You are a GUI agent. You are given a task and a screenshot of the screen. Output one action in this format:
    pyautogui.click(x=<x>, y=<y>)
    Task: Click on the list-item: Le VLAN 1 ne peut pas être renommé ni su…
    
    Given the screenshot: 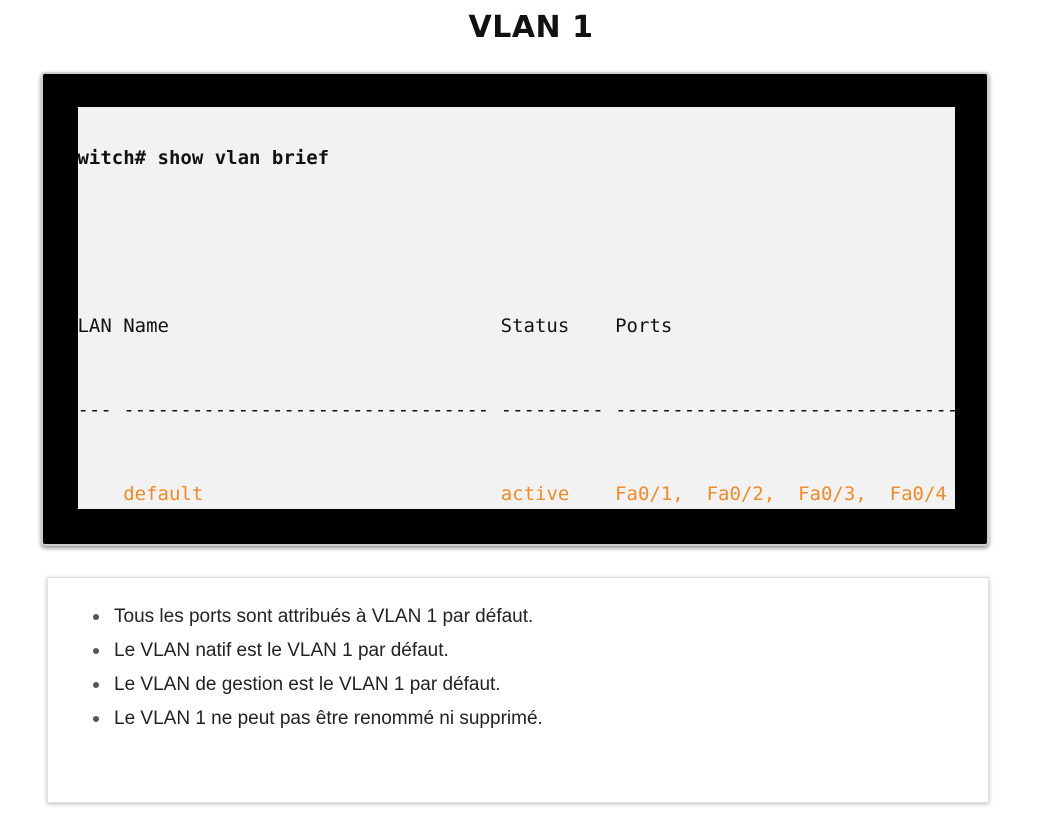 What is the action you would take?
    pyautogui.click(x=318, y=719)
    